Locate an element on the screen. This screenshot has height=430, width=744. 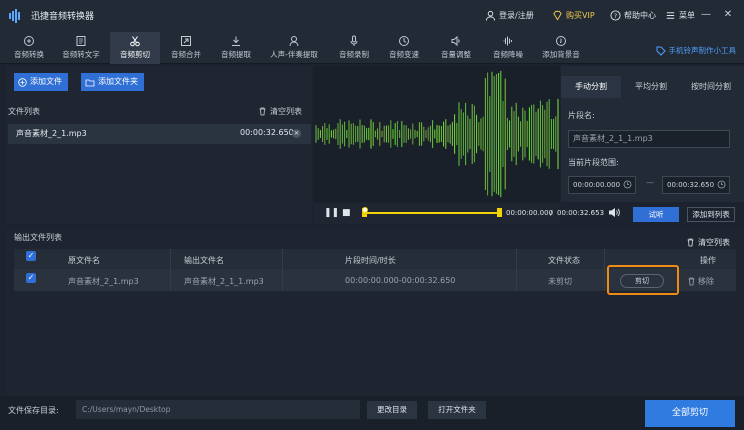
range-start-input: 00:00:00.000 is located at coordinates (602, 185).